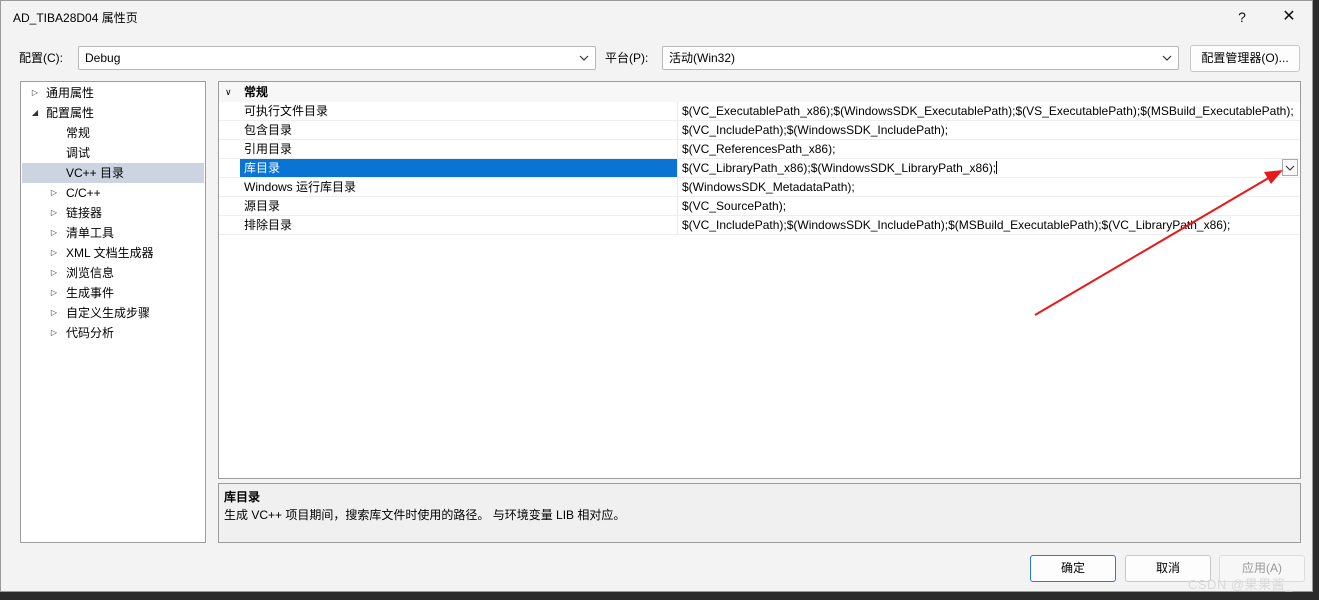 Image resolution: width=1319 pixels, height=600 pixels. Describe the element at coordinates (1242, 17) in the screenshot. I see `help-button: ?` at that location.